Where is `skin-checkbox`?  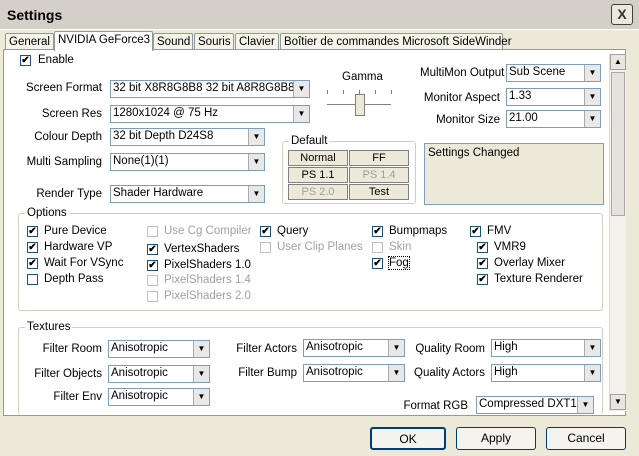
skin-checkbox is located at coordinates (377, 247).